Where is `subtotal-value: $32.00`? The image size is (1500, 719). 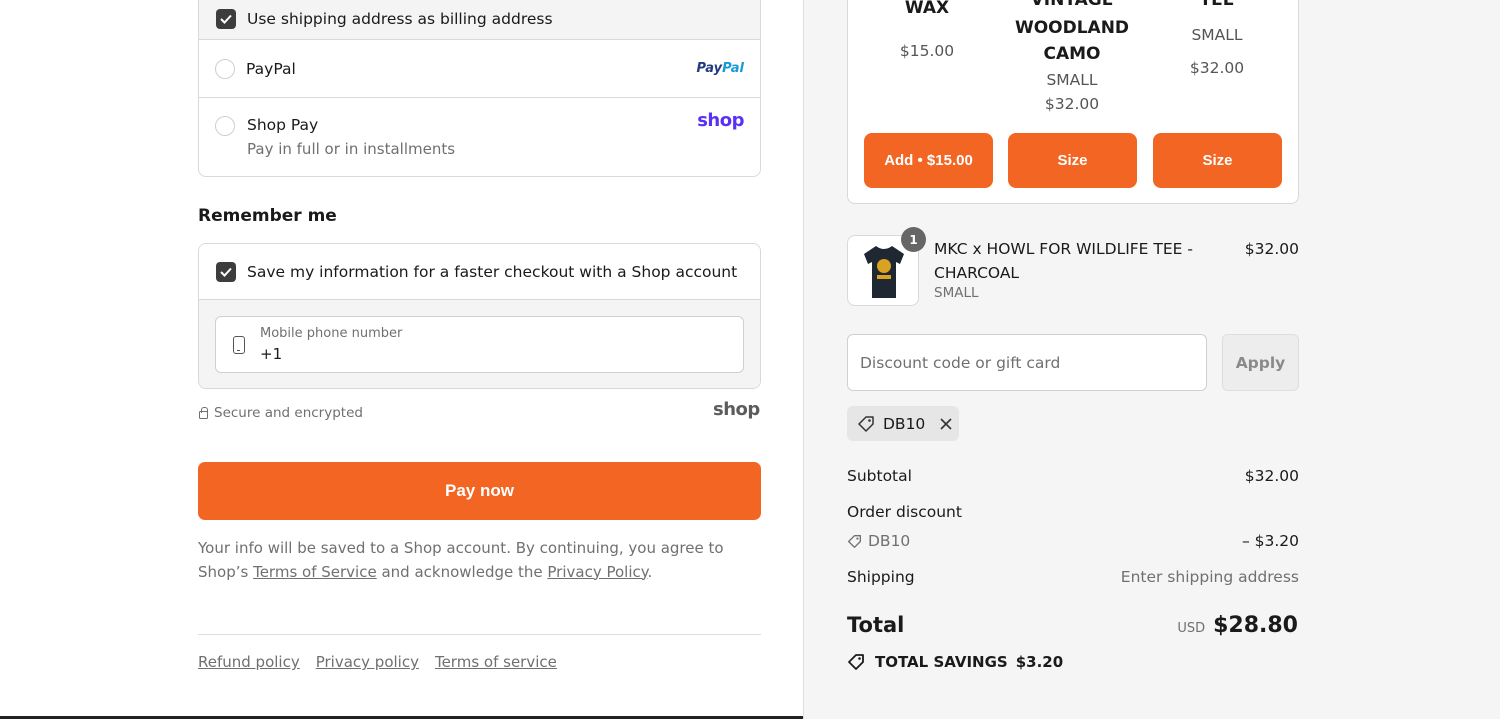
subtotal-value: $32.00 is located at coordinates (1271, 476).